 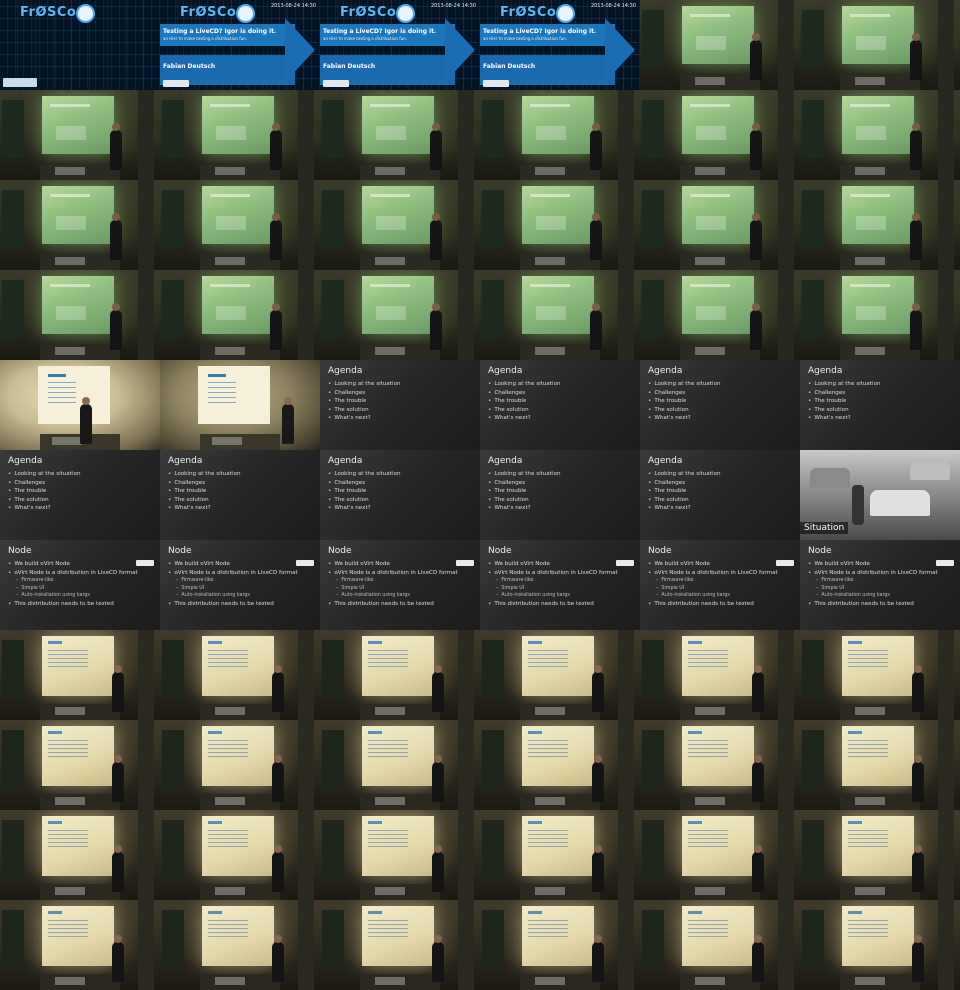 I want to click on talk-title: Testing a LiveCD? Igor is doing it., so click(x=220, y=31).